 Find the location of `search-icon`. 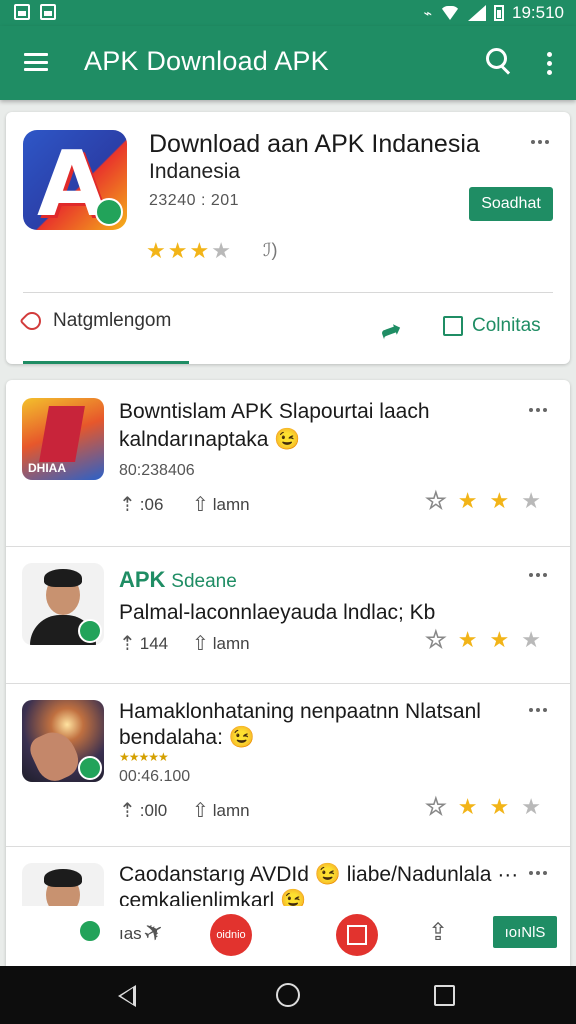

search-icon is located at coordinates (499, 61).